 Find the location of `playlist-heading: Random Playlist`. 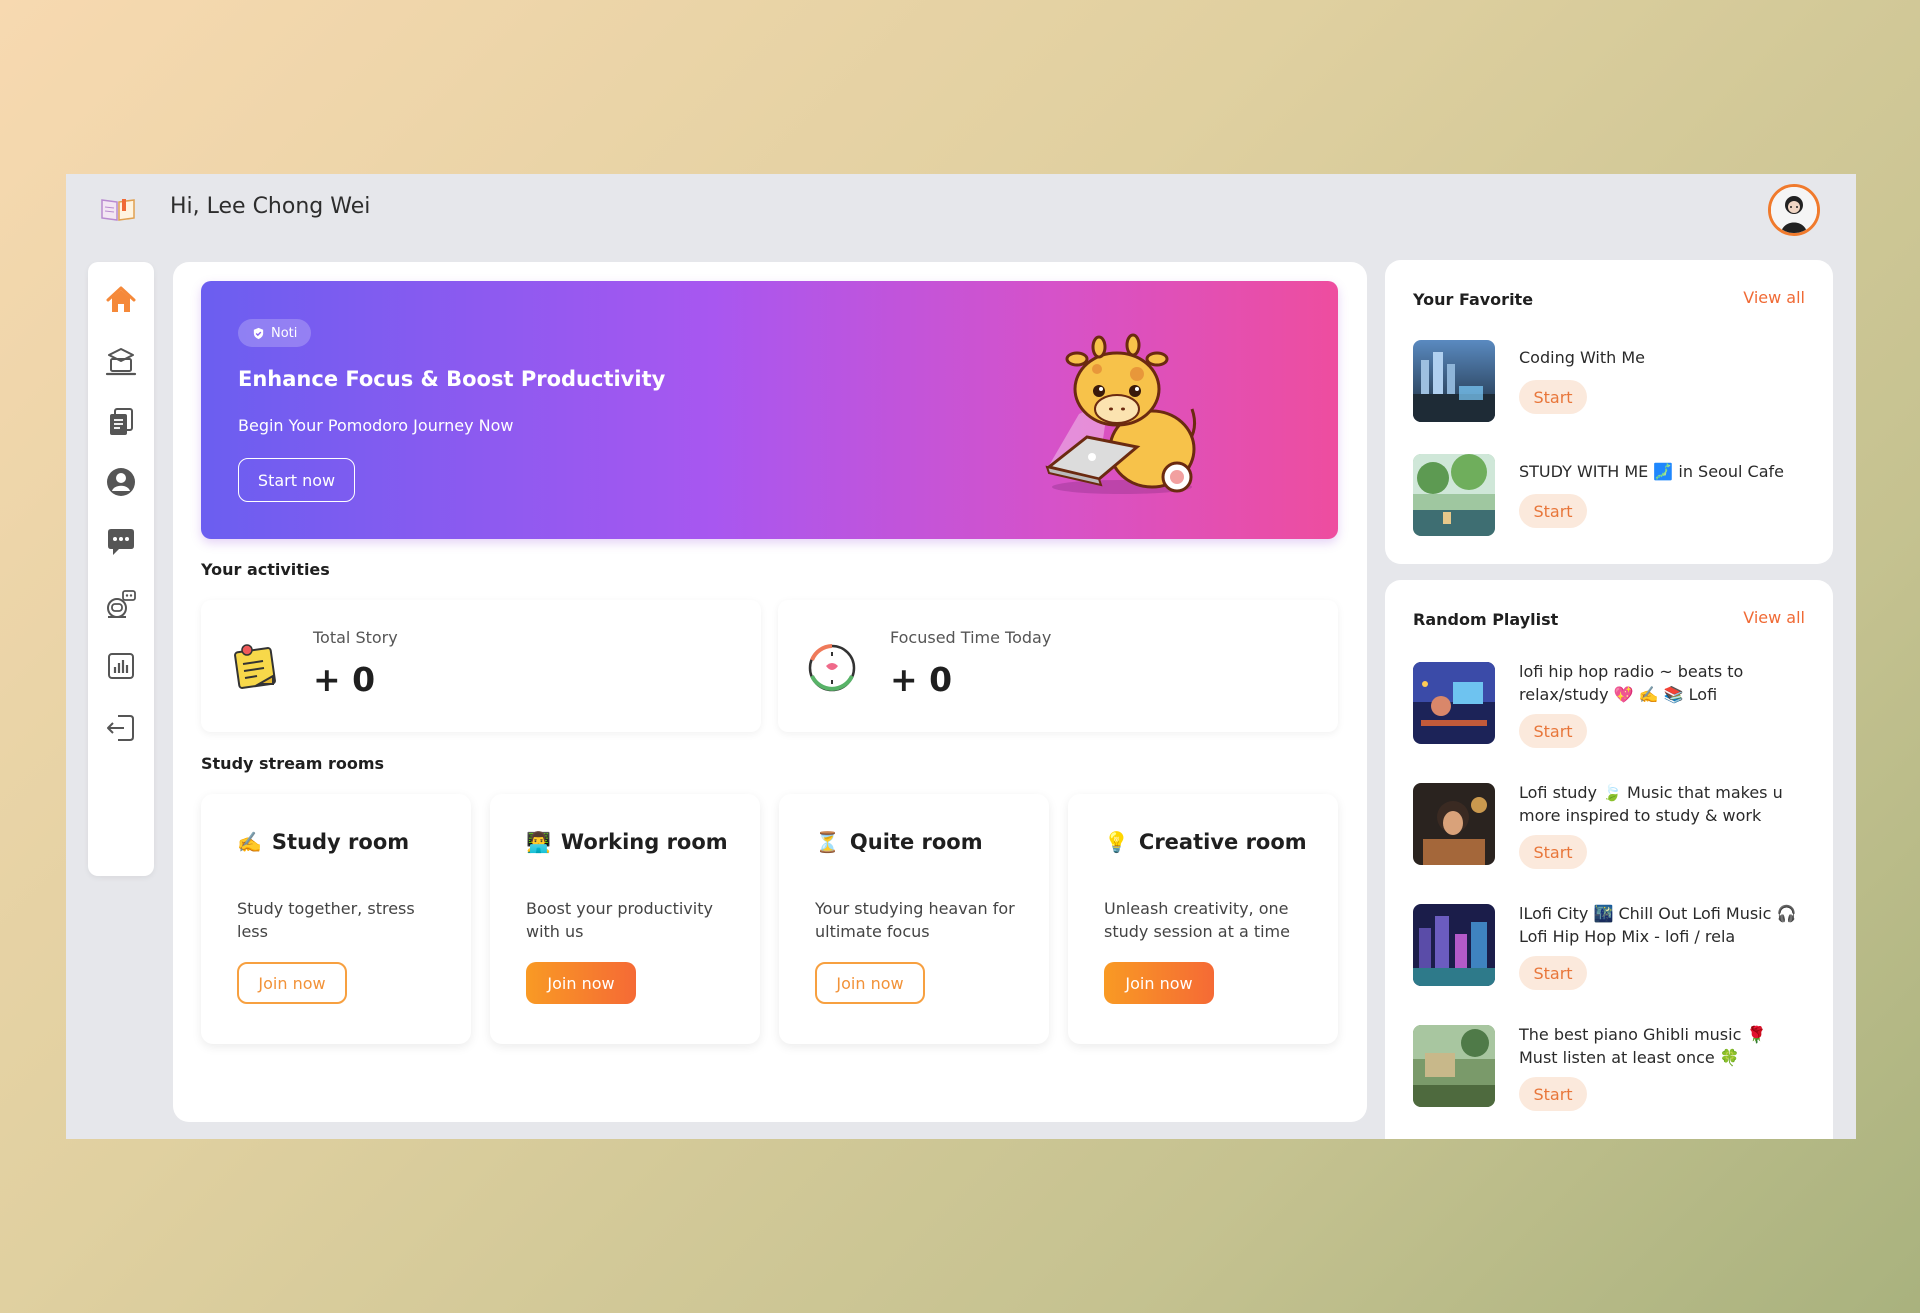

playlist-heading: Random Playlist is located at coordinates (1486, 619).